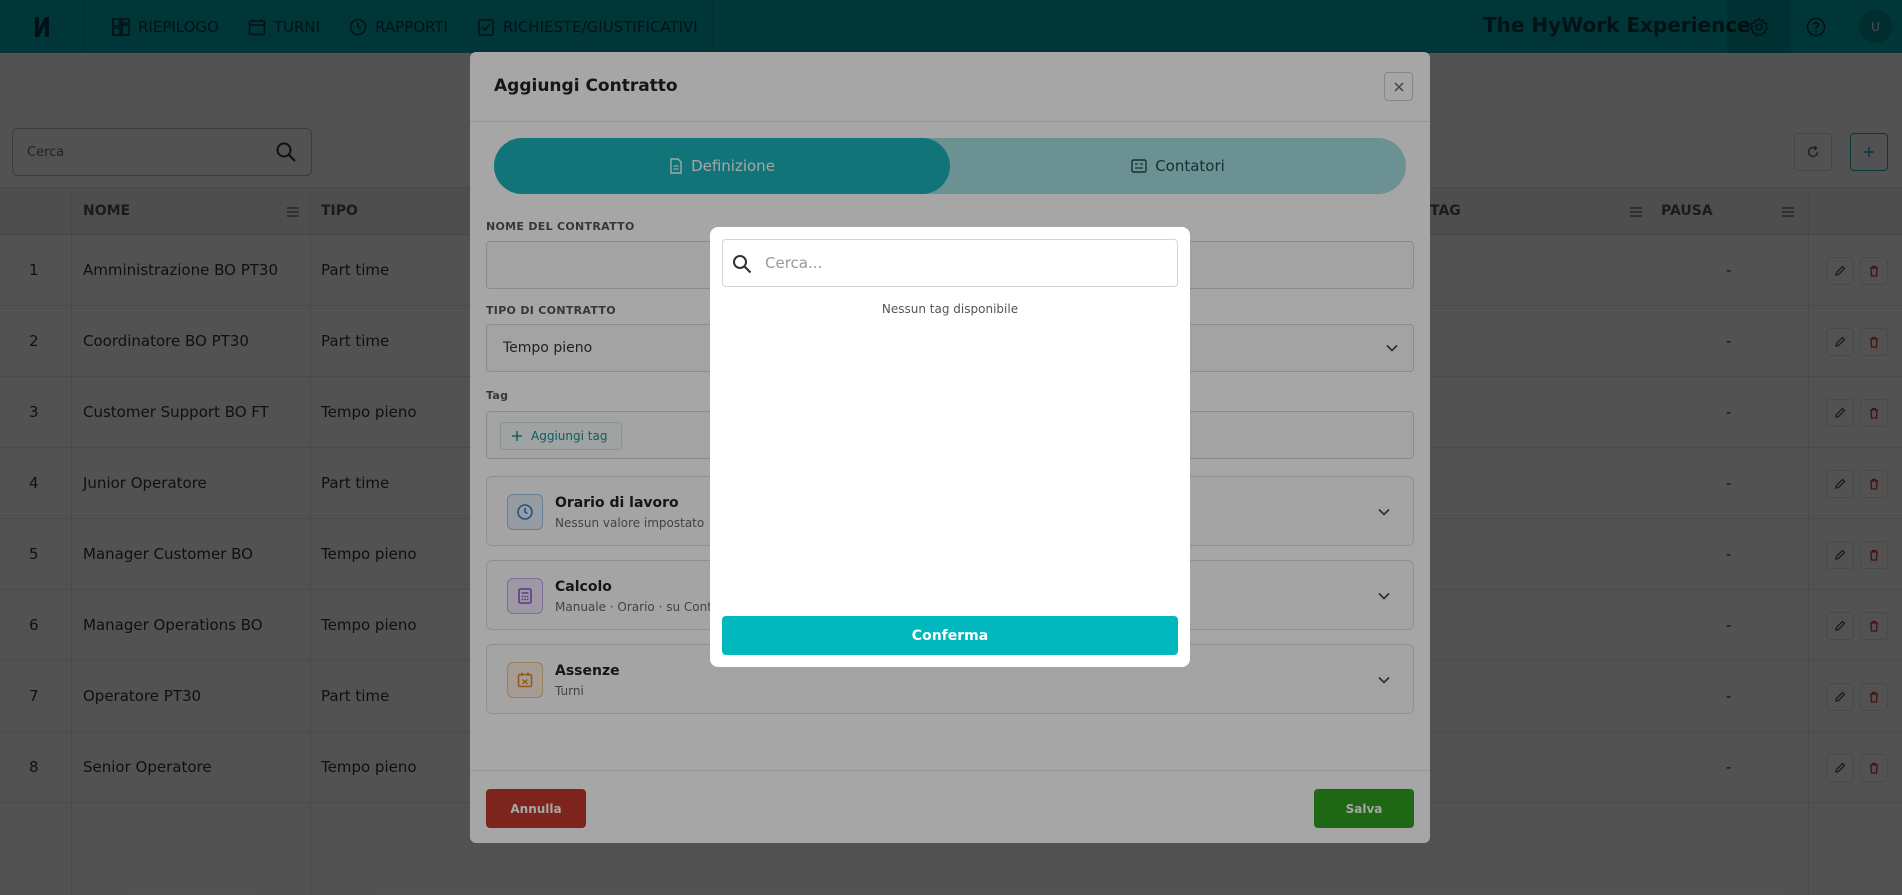  What do you see at coordinates (950, 635) in the screenshot?
I see `confirm-button: Conferma` at bounding box center [950, 635].